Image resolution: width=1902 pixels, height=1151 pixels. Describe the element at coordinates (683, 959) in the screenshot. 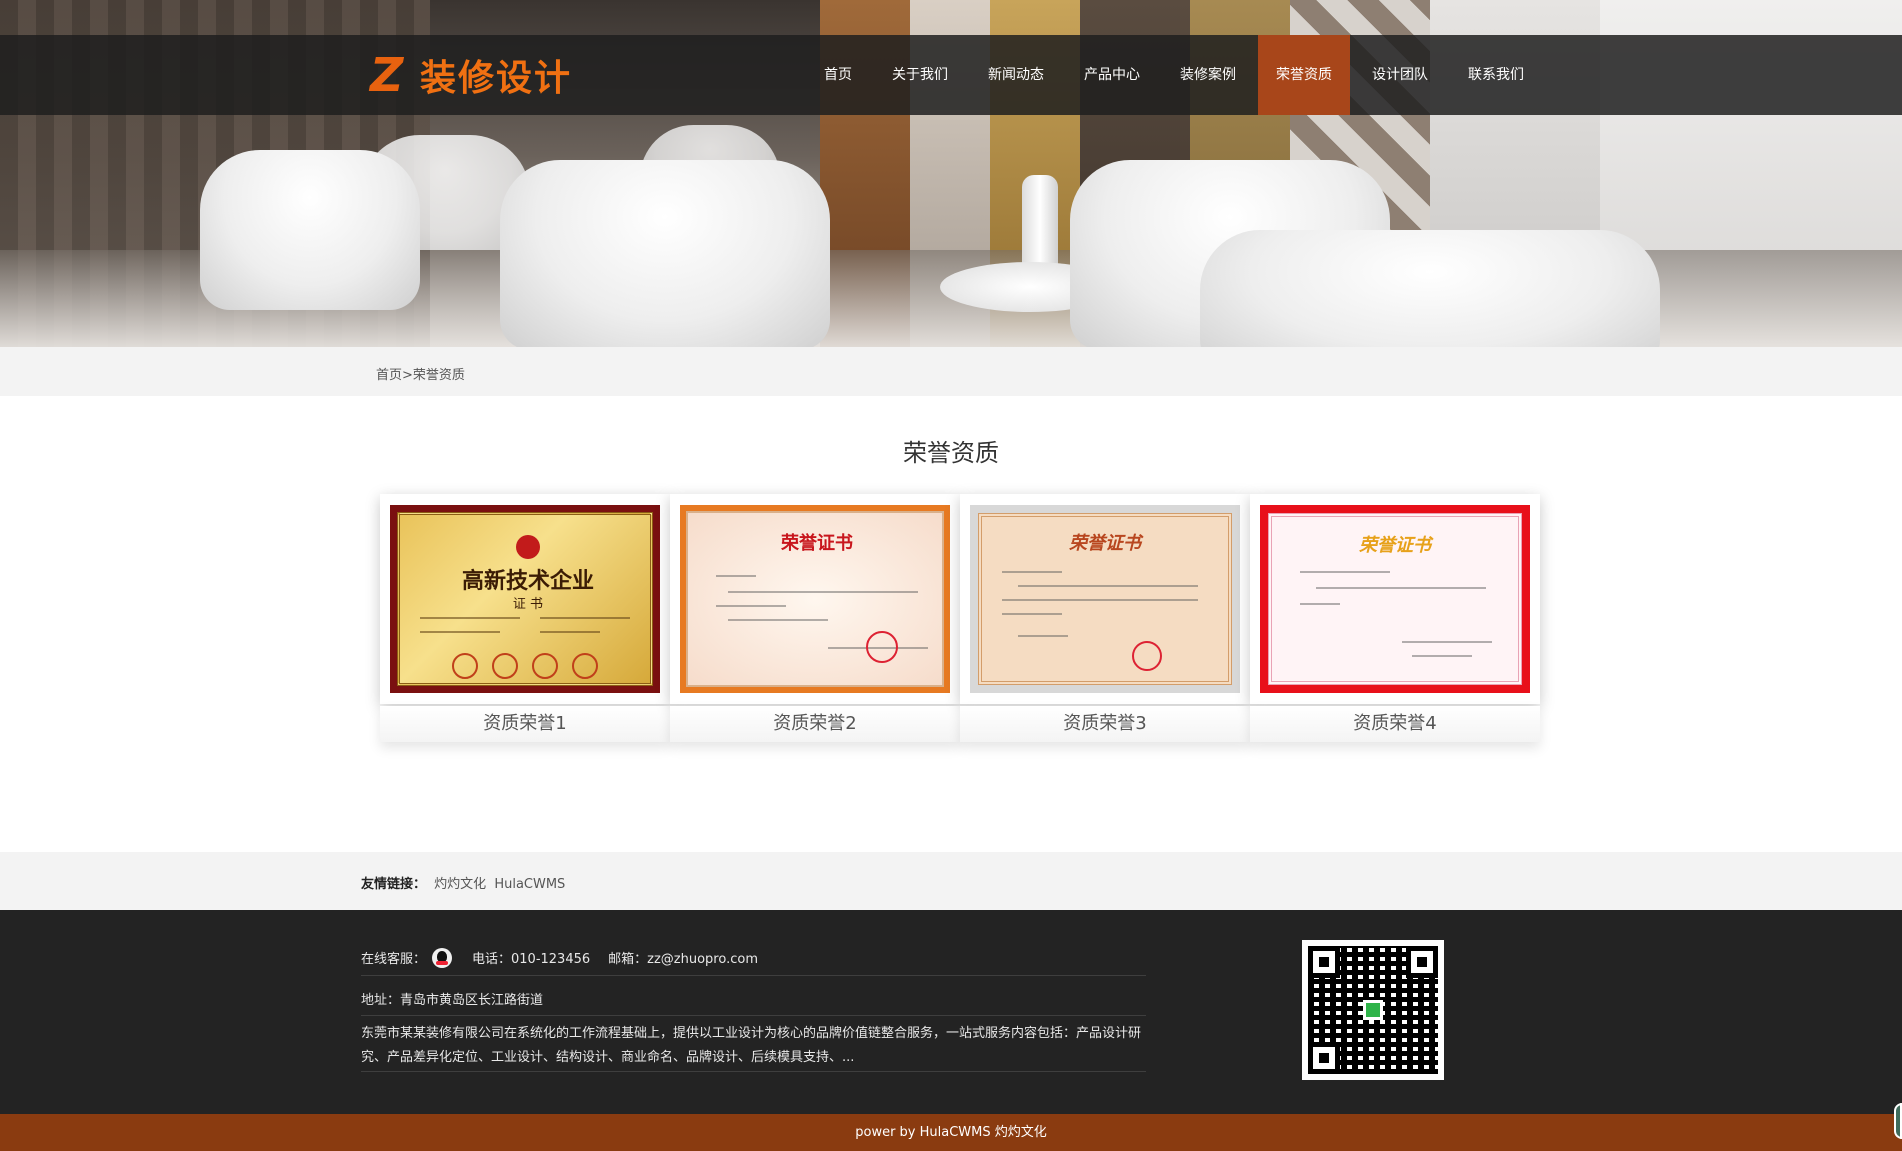

I see `footer-email: 邮箱：zz@zhuopro.com` at that location.